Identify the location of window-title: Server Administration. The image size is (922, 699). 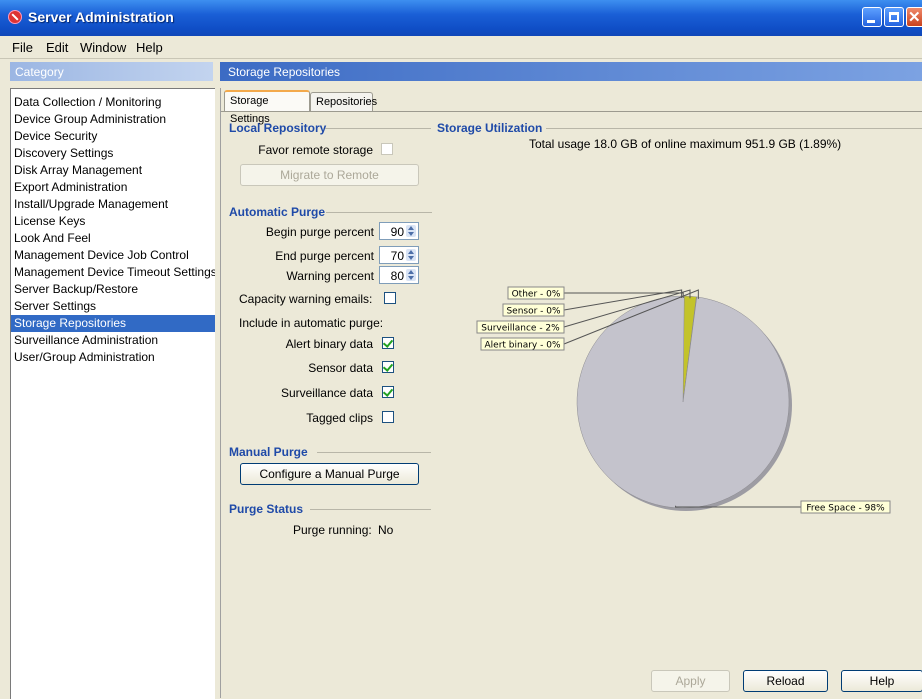
(101, 17).